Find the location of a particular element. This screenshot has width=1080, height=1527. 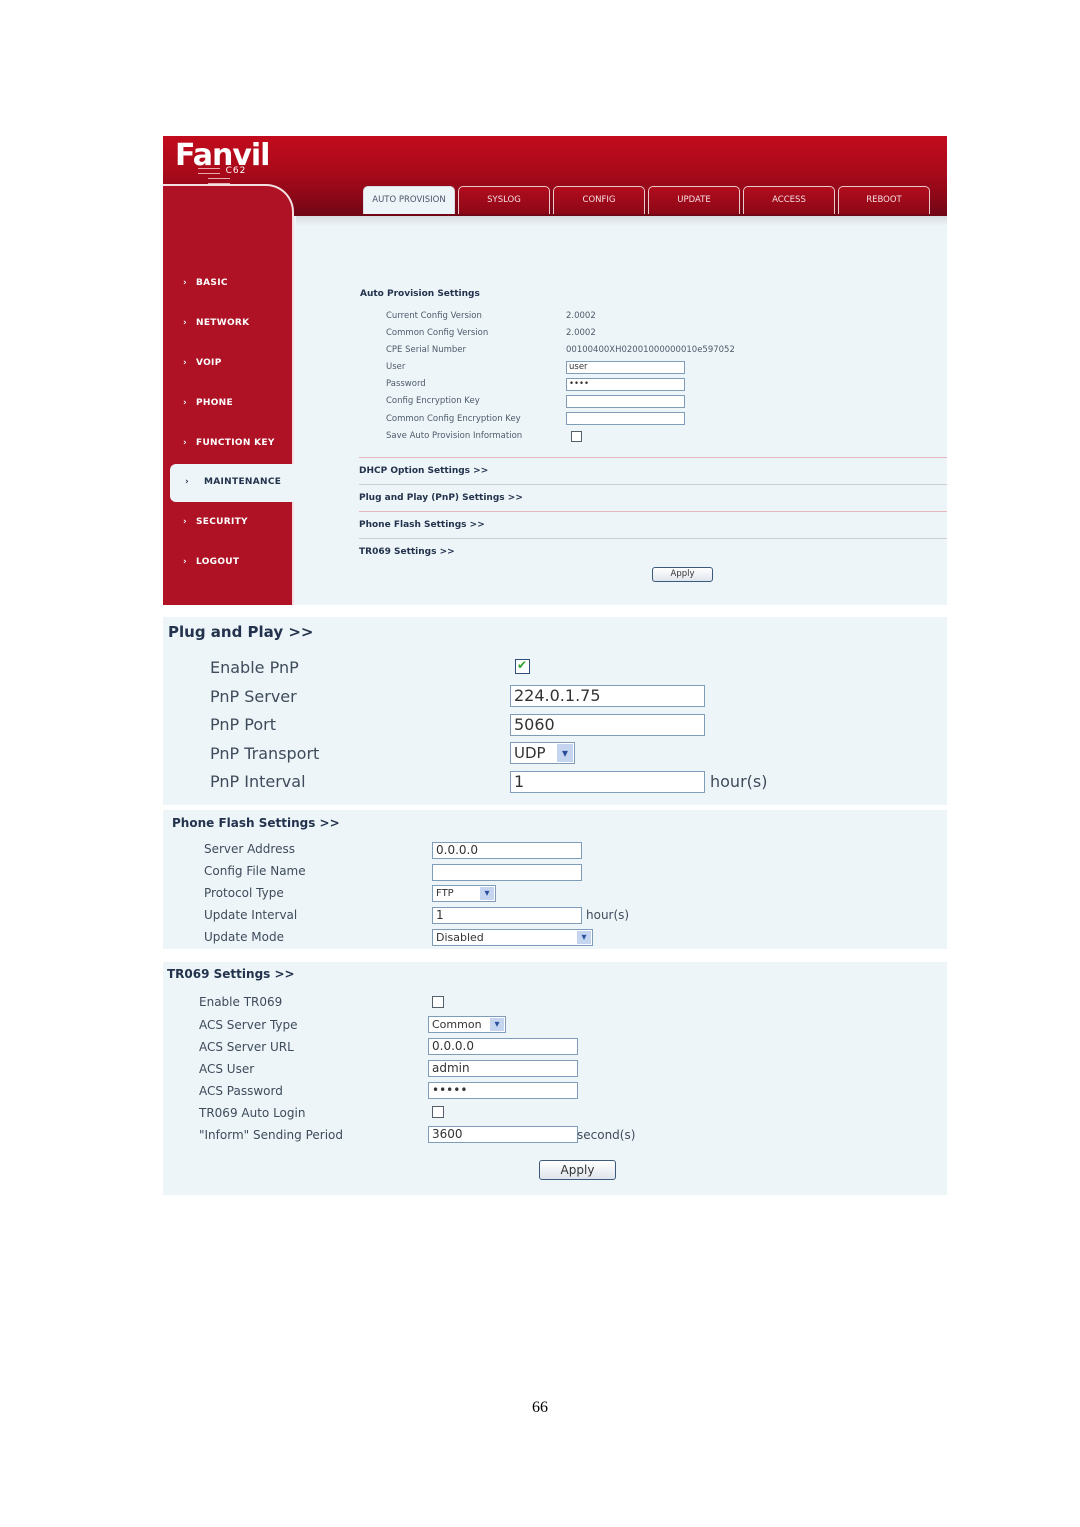

enable-pnp-checkbox: ✔ is located at coordinates (522, 666).